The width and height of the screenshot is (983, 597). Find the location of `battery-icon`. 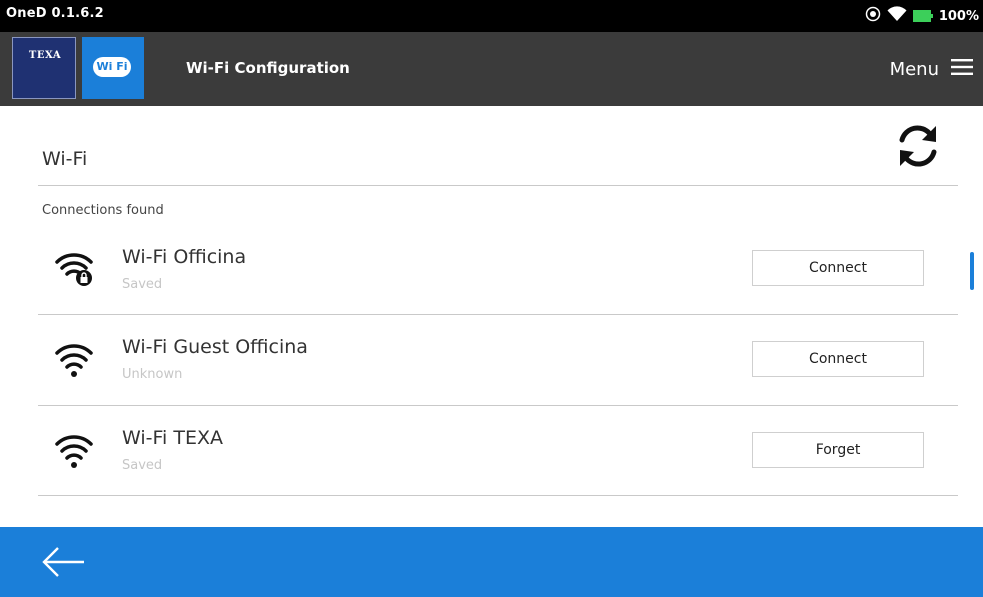

battery-icon is located at coordinates (922, 16).